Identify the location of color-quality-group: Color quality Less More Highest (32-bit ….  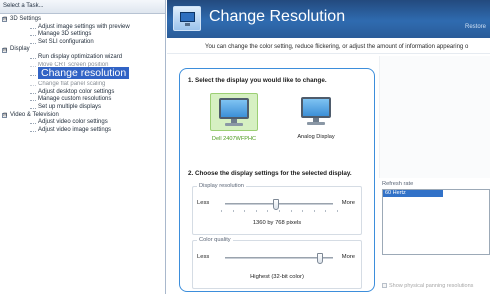
(277, 263).